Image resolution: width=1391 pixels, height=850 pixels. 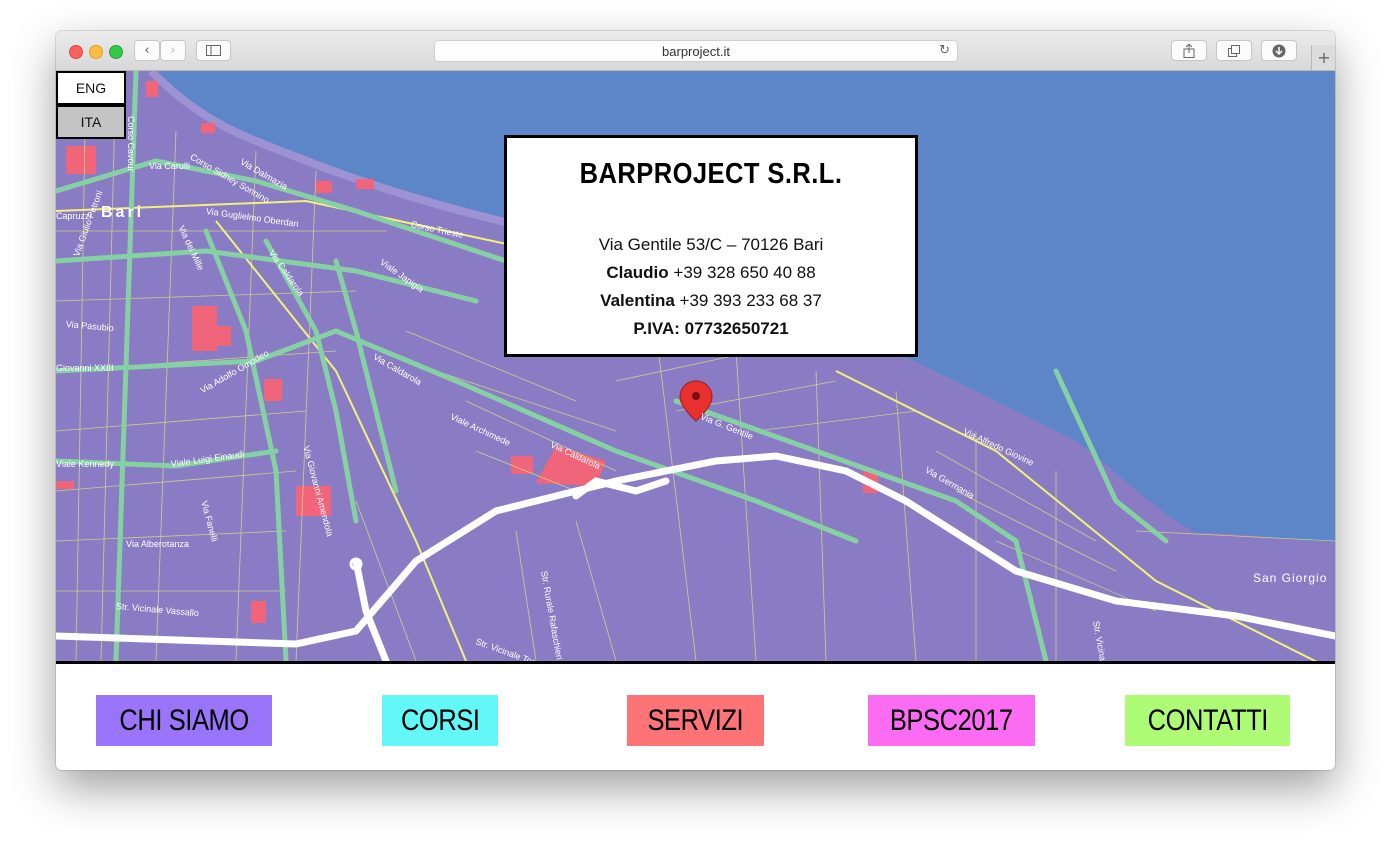 I want to click on sidebar-toggle-button, so click(x=213, y=50).